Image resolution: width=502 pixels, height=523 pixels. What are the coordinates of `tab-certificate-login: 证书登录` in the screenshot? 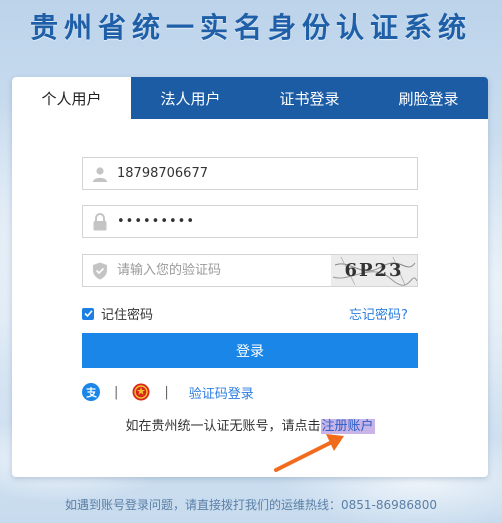 It's located at (309, 98).